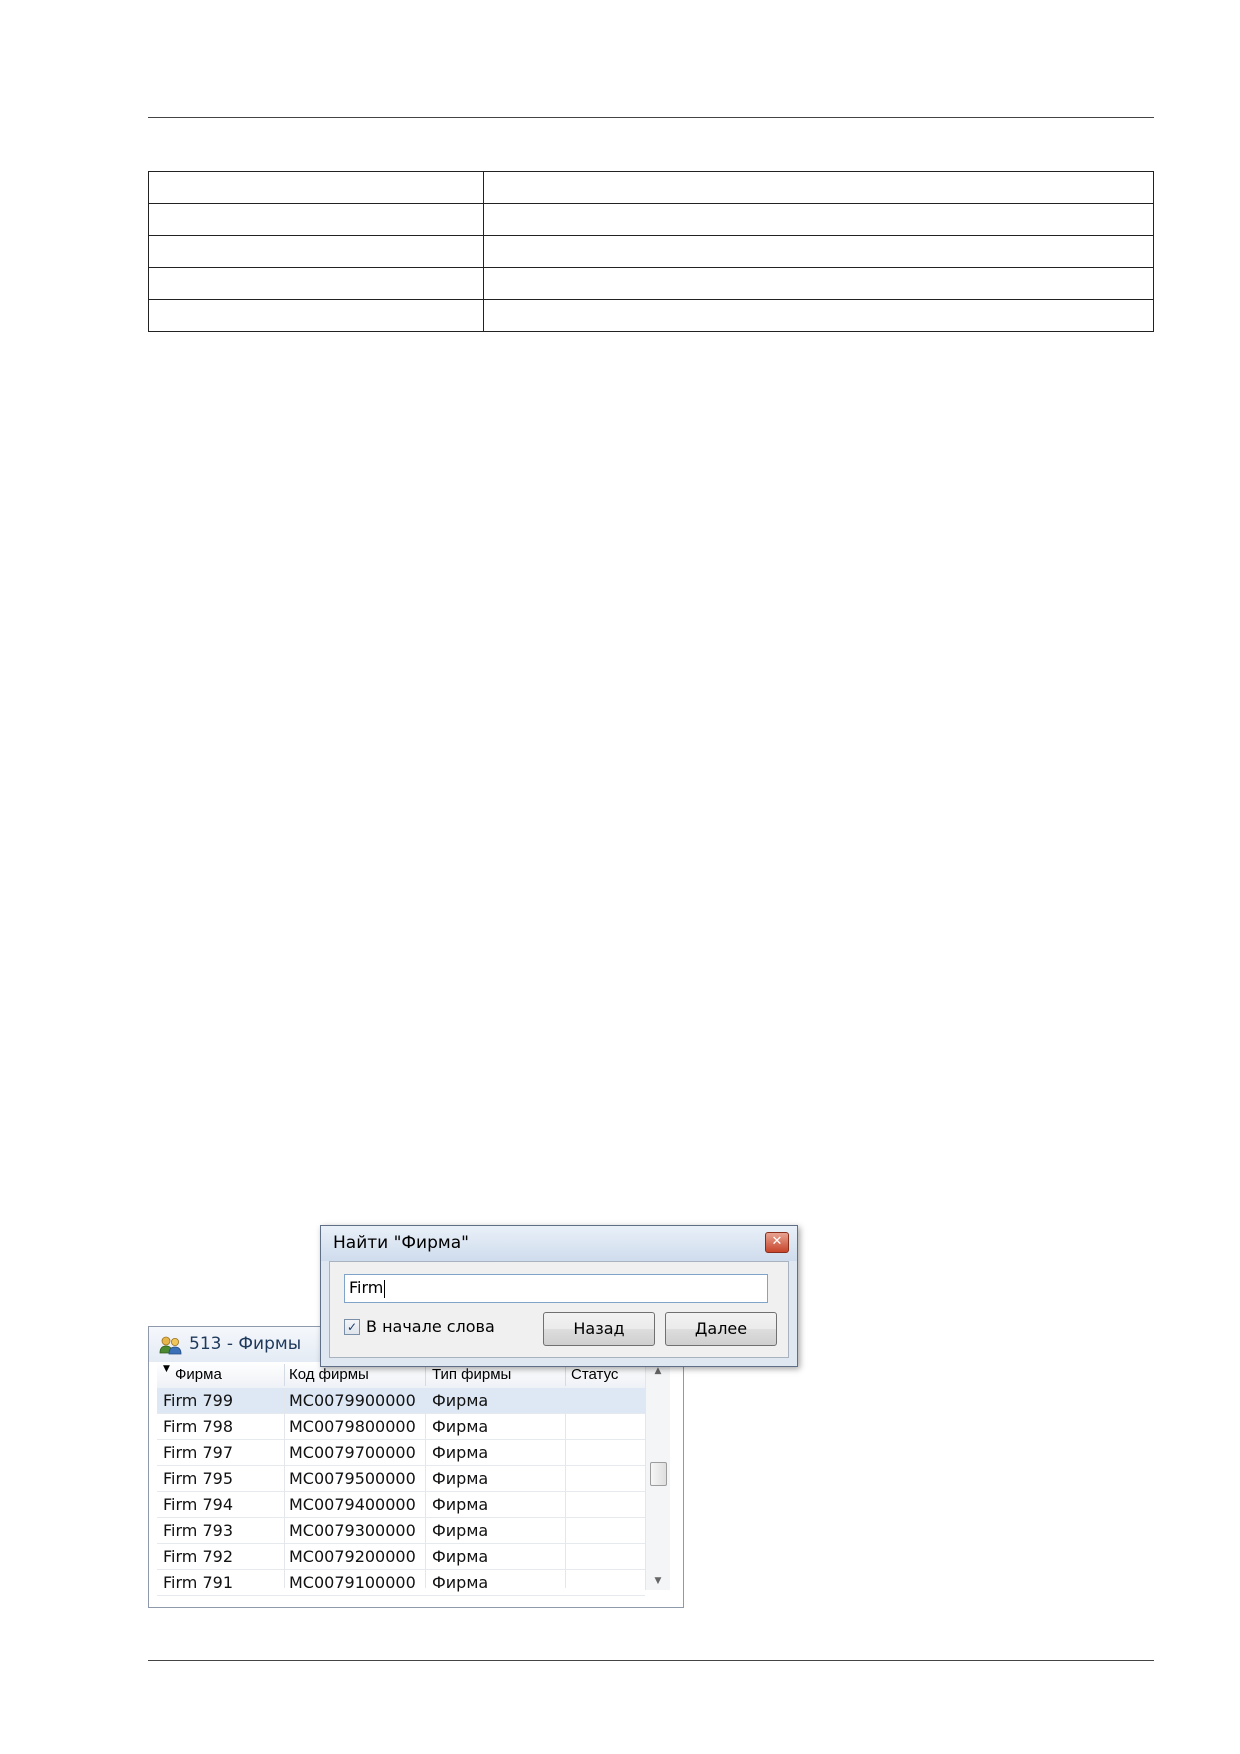 Image resolution: width=1240 pixels, height=1754 pixels. What do you see at coordinates (777, 1242) in the screenshot?
I see `close-icon: ✕` at bounding box center [777, 1242].